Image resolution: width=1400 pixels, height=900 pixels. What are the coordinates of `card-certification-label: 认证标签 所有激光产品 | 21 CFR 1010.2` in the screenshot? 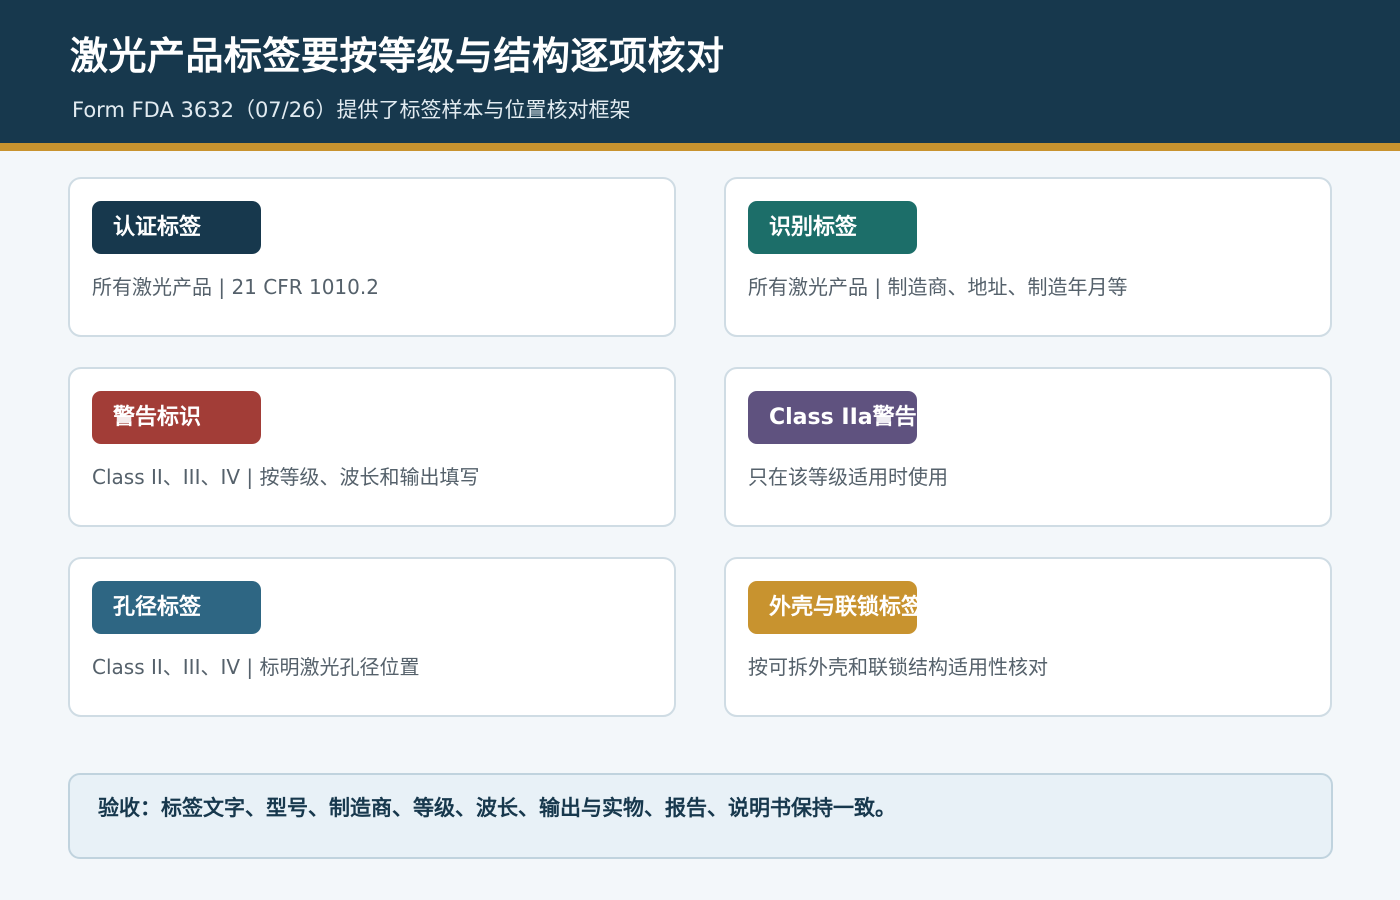 It's located at (372, 257).